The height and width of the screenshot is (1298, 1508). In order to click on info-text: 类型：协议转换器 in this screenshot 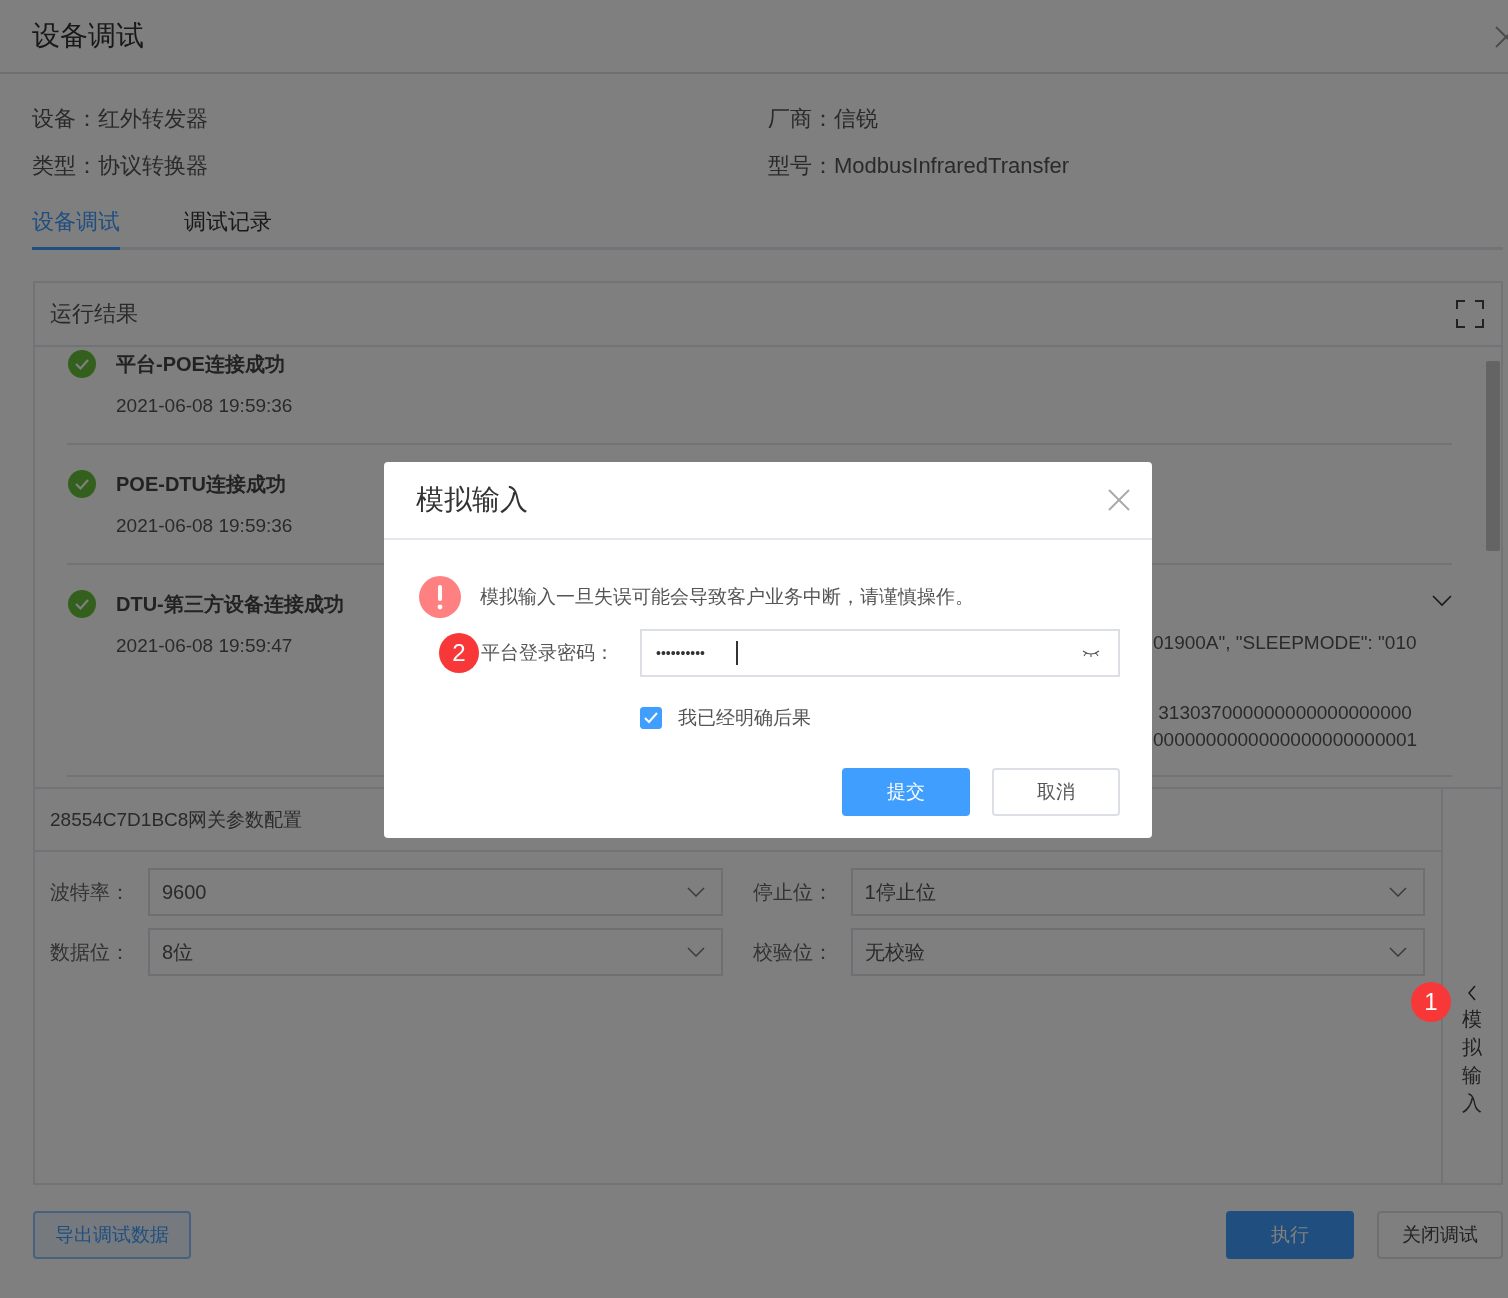, I will do `click(120, 166)`.